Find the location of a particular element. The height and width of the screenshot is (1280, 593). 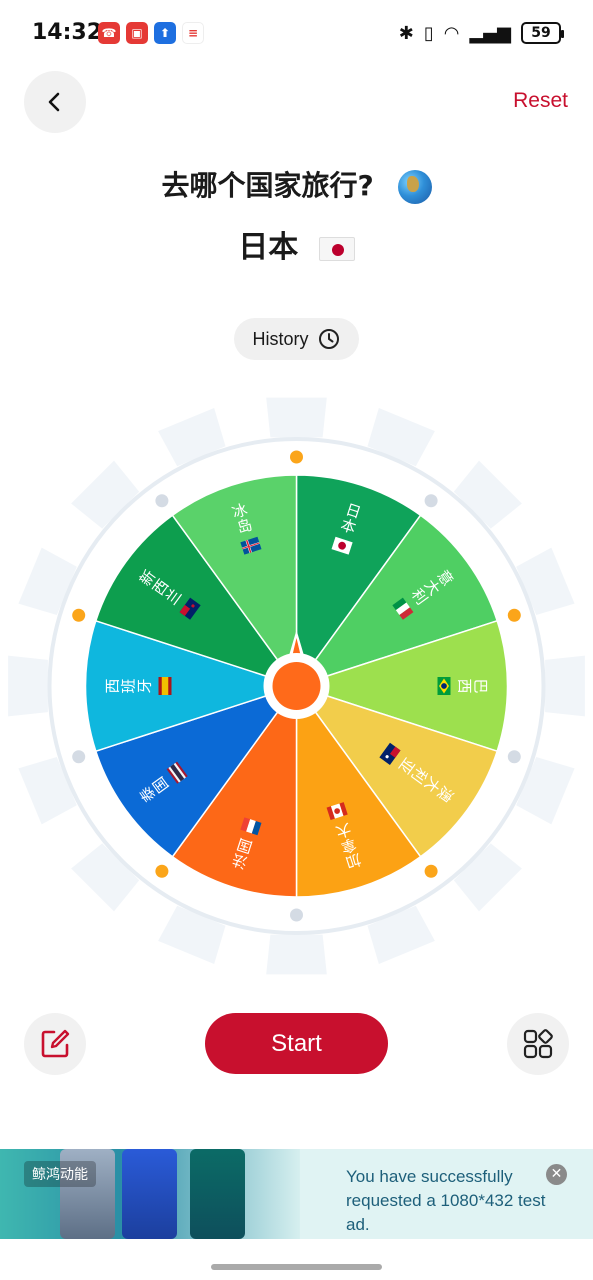

vibrate-icon: ▯ is located at coordinates (428, 33).